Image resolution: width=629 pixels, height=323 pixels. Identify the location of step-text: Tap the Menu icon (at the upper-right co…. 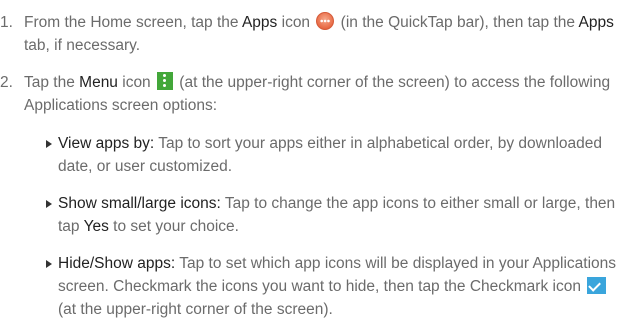
(324, 94).